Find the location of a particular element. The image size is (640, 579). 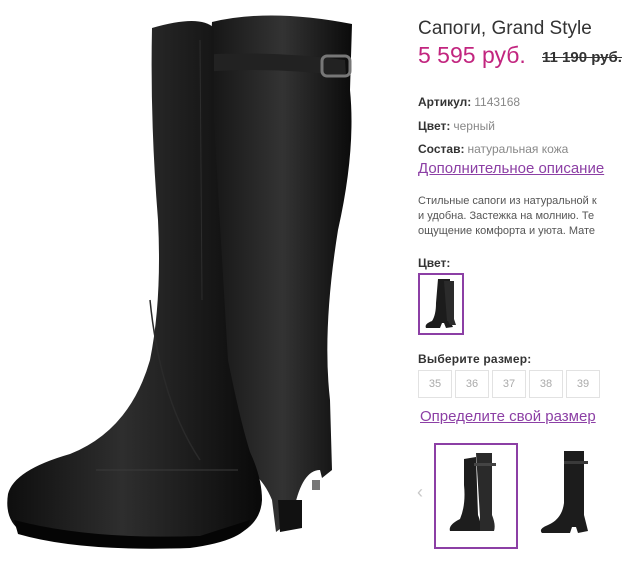

color-swatch-black is located at coordinates (441, 304).